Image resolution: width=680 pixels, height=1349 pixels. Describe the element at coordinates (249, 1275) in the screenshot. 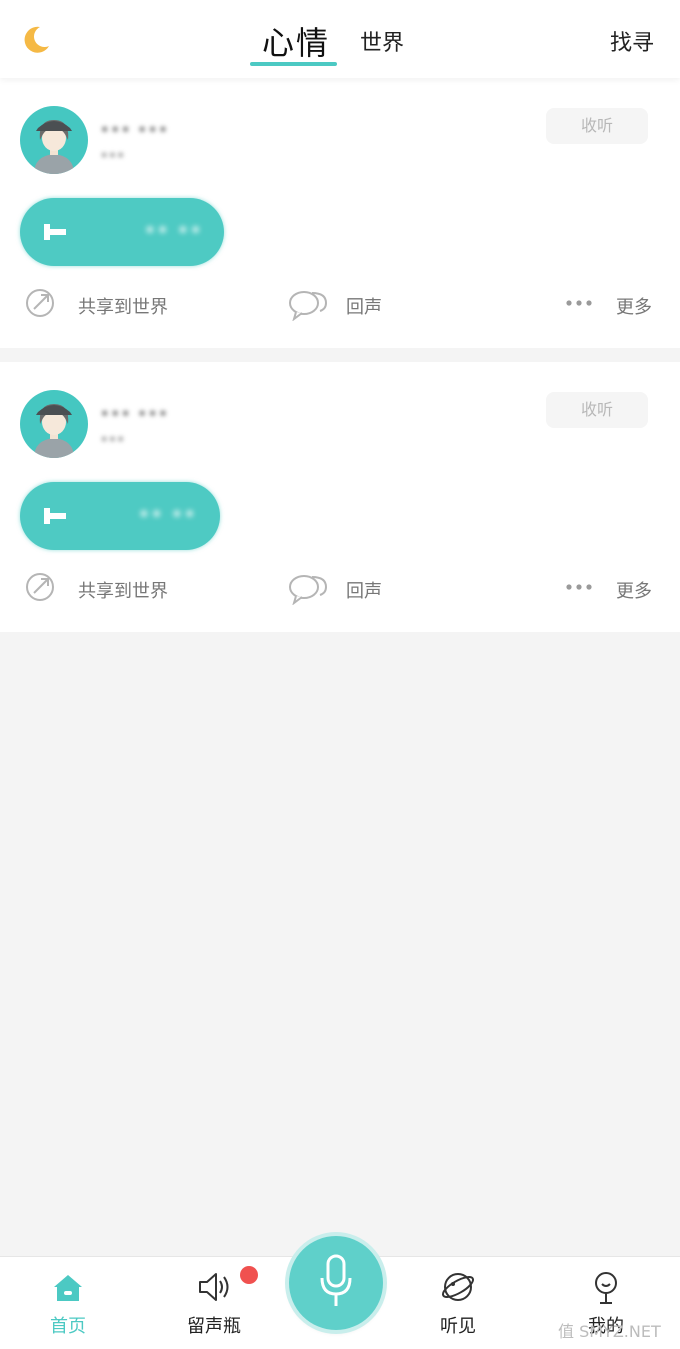

I see `notification-badge` at that location.